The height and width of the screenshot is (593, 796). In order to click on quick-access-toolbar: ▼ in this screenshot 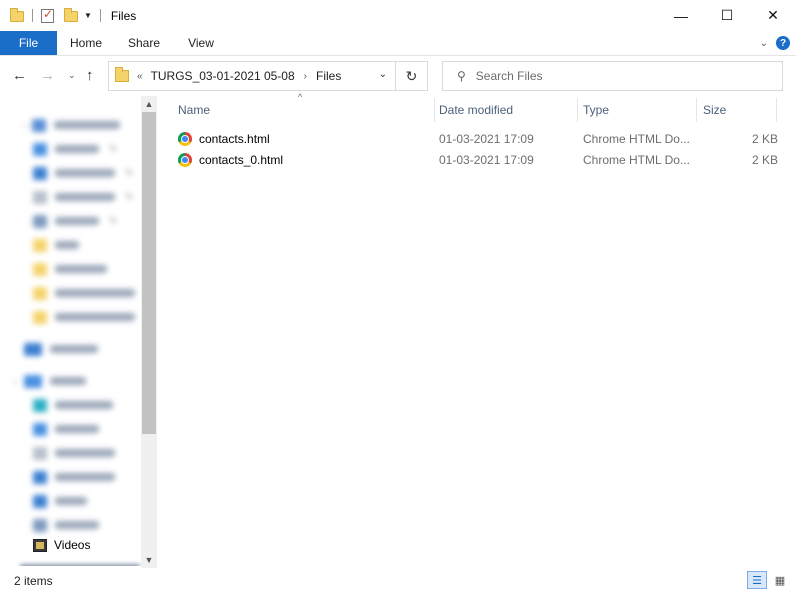, I will do `click(54, 15)`.